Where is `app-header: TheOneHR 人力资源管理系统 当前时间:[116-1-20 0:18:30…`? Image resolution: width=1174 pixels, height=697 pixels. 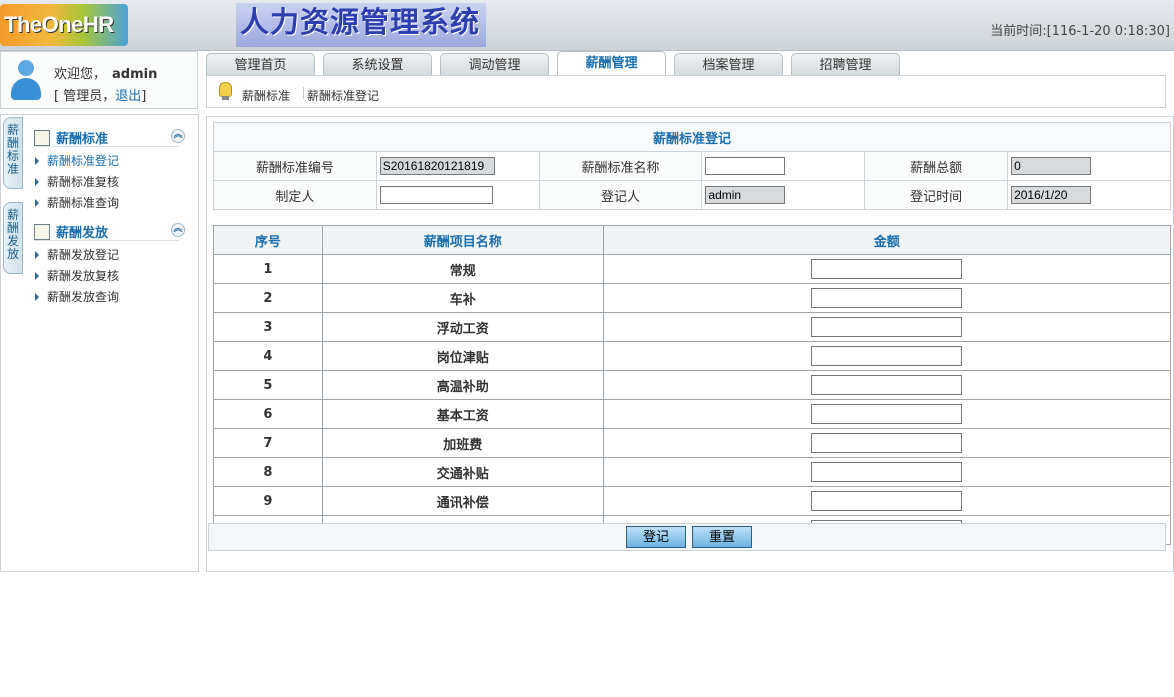
app-header: TheOneHR 人力资源管理系统 当前时间:[116-1-20 0:18:30… is located at coordinates (587, 25).